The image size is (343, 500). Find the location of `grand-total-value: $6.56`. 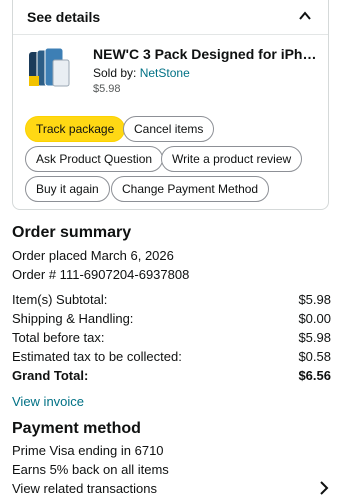

grand-total-value: $6.56 is located at coordinates (314, 375).